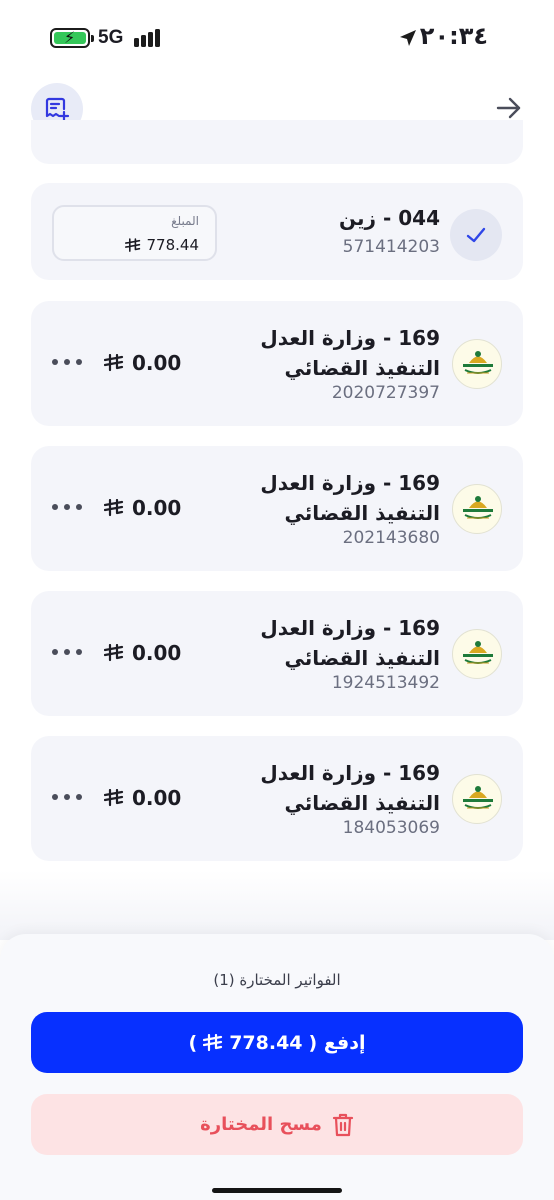 The height and width of the screenshot is (1200, 554). I want to click on list-item-partial, so click(277, 142).